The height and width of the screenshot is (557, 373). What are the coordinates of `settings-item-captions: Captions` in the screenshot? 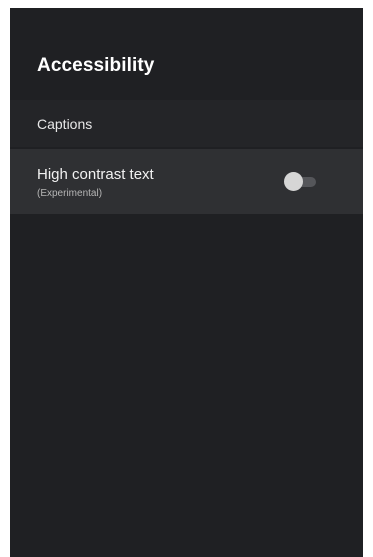 It's located at (186, 123).